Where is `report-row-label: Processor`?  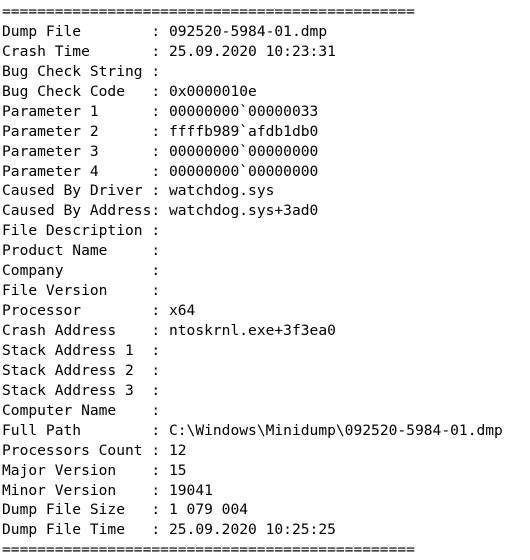 report-row-label: Processor is located at coordinates (77, 311).